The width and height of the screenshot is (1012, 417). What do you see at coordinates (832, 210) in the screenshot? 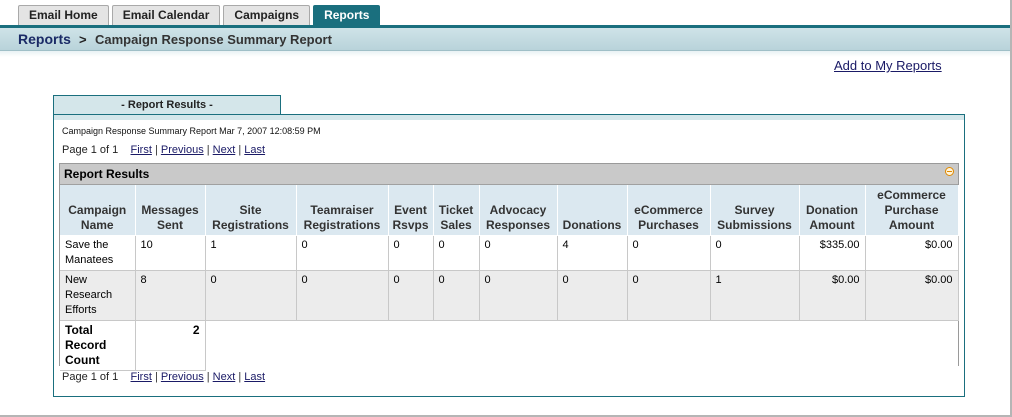
I see `column-header: Donation Amount` at bounding box center [832, 210].